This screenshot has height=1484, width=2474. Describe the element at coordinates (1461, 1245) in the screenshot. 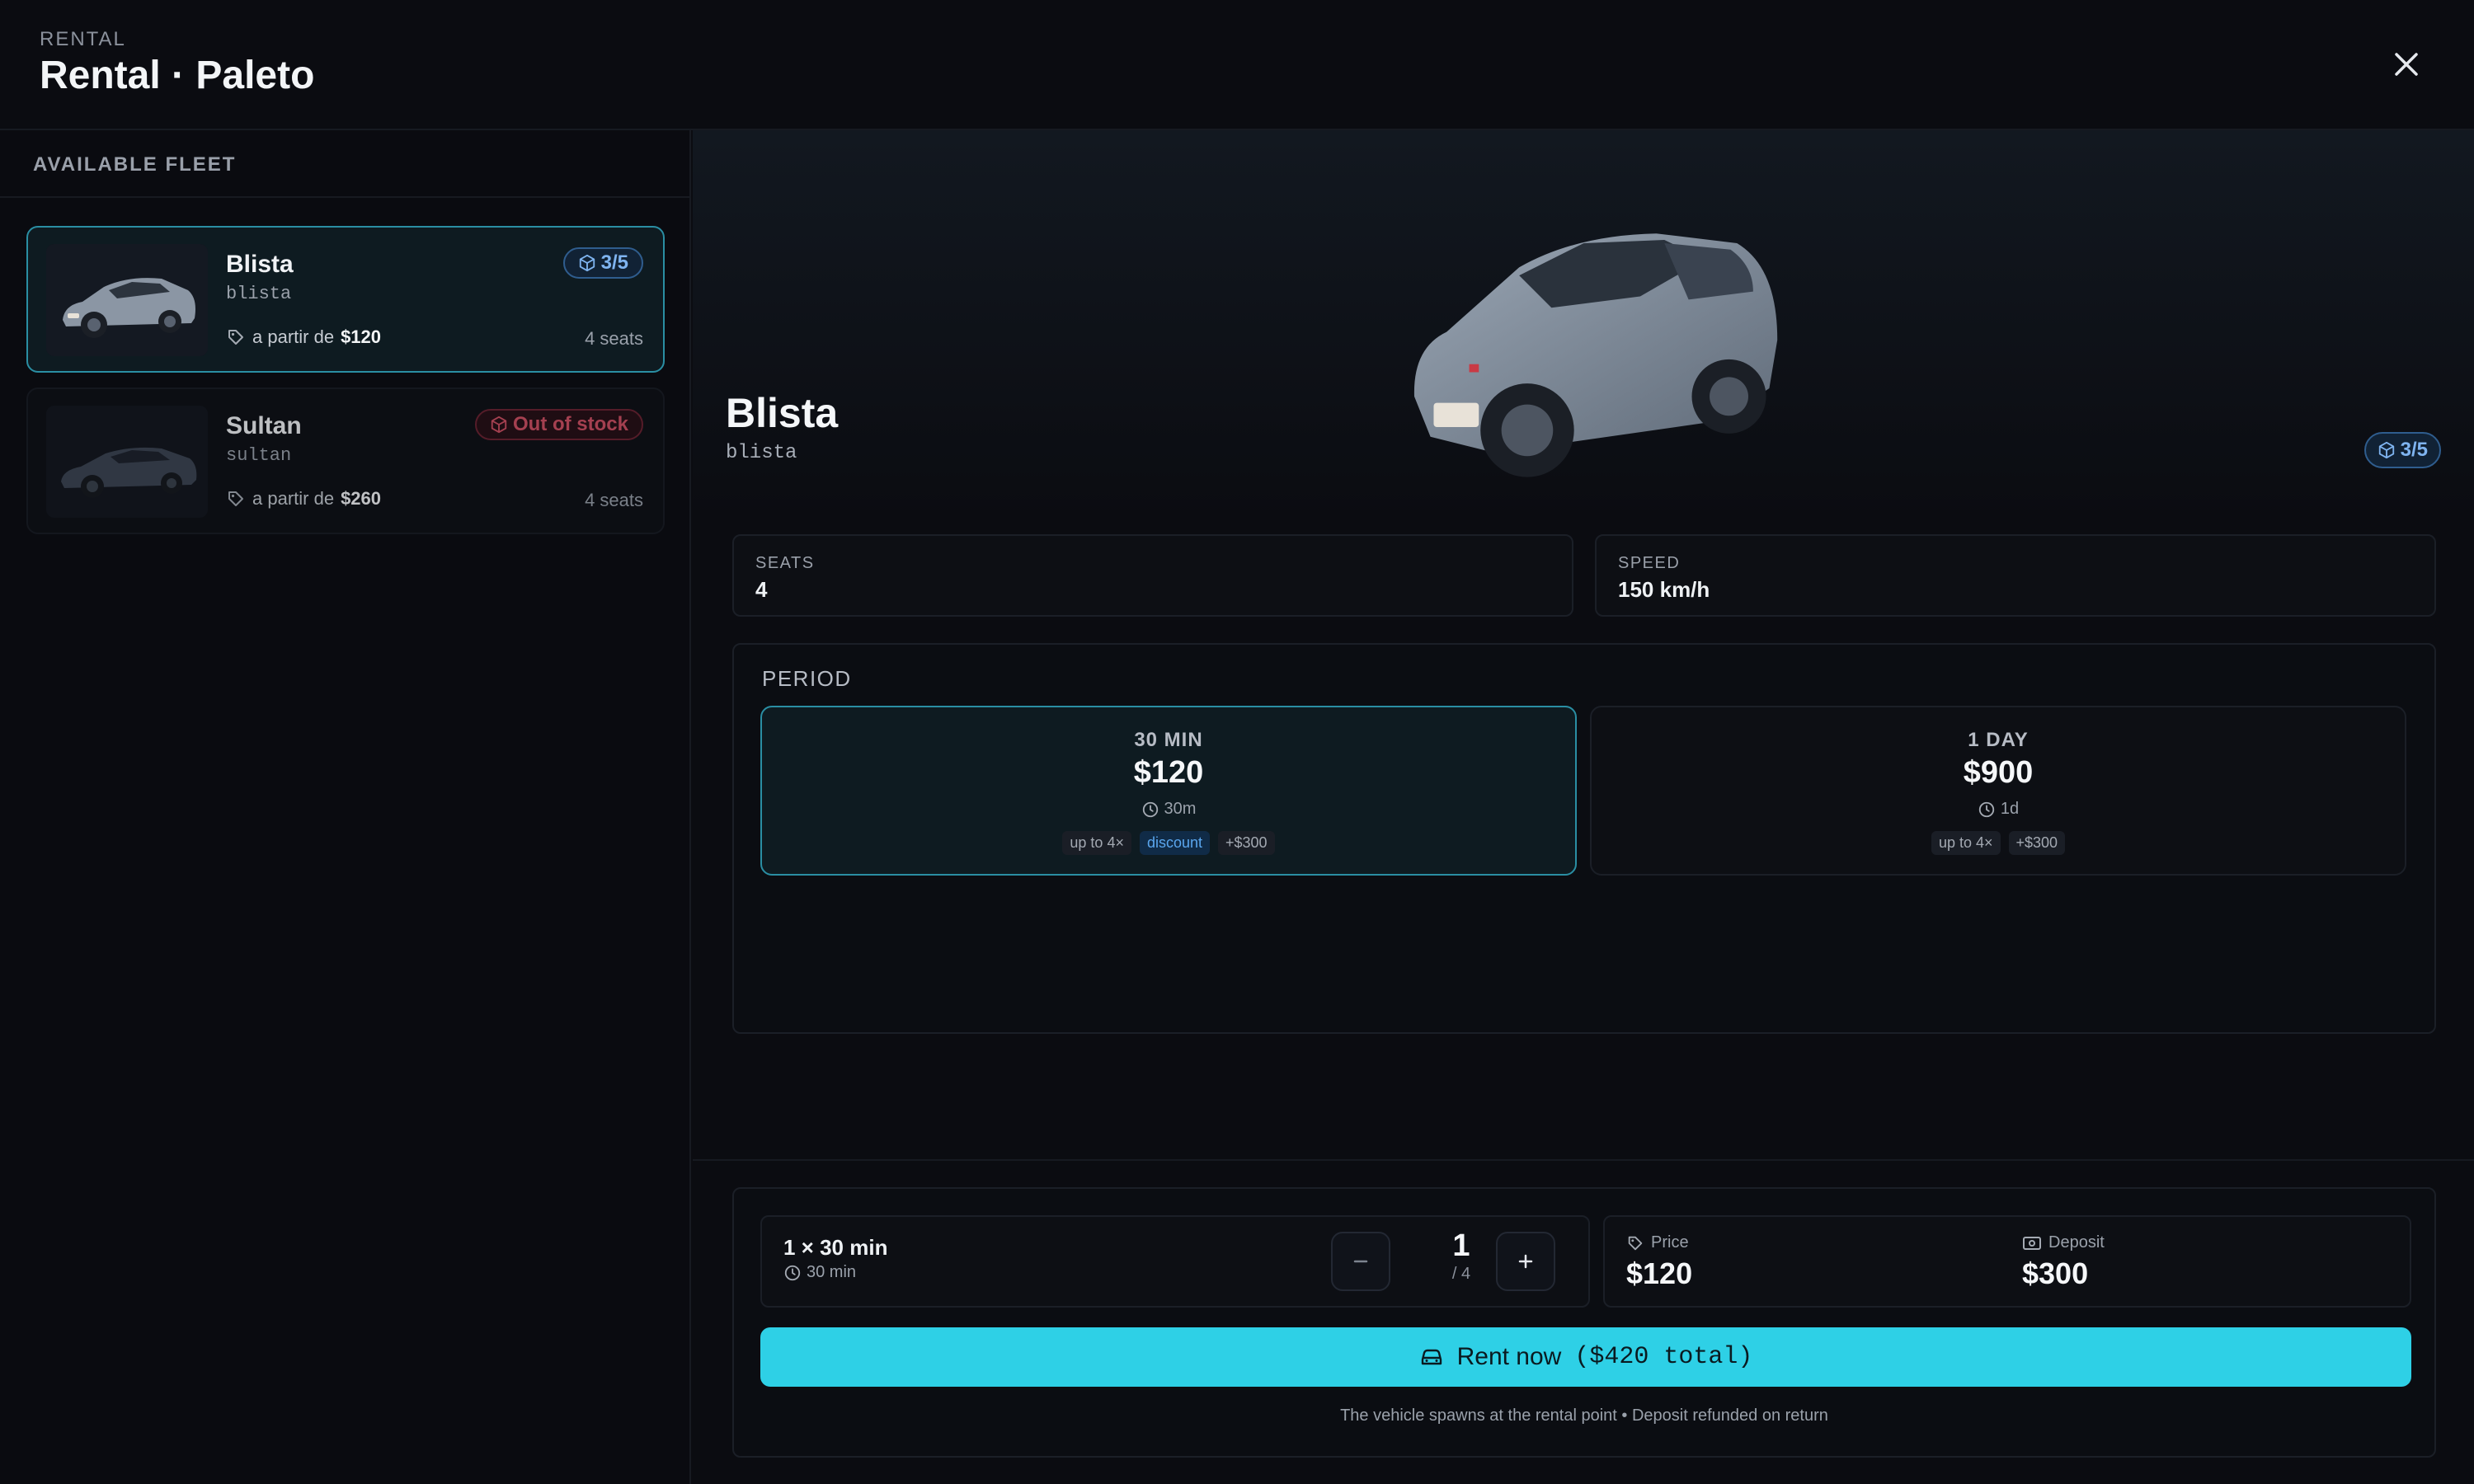

I see `quantity-value: 1` at that location.